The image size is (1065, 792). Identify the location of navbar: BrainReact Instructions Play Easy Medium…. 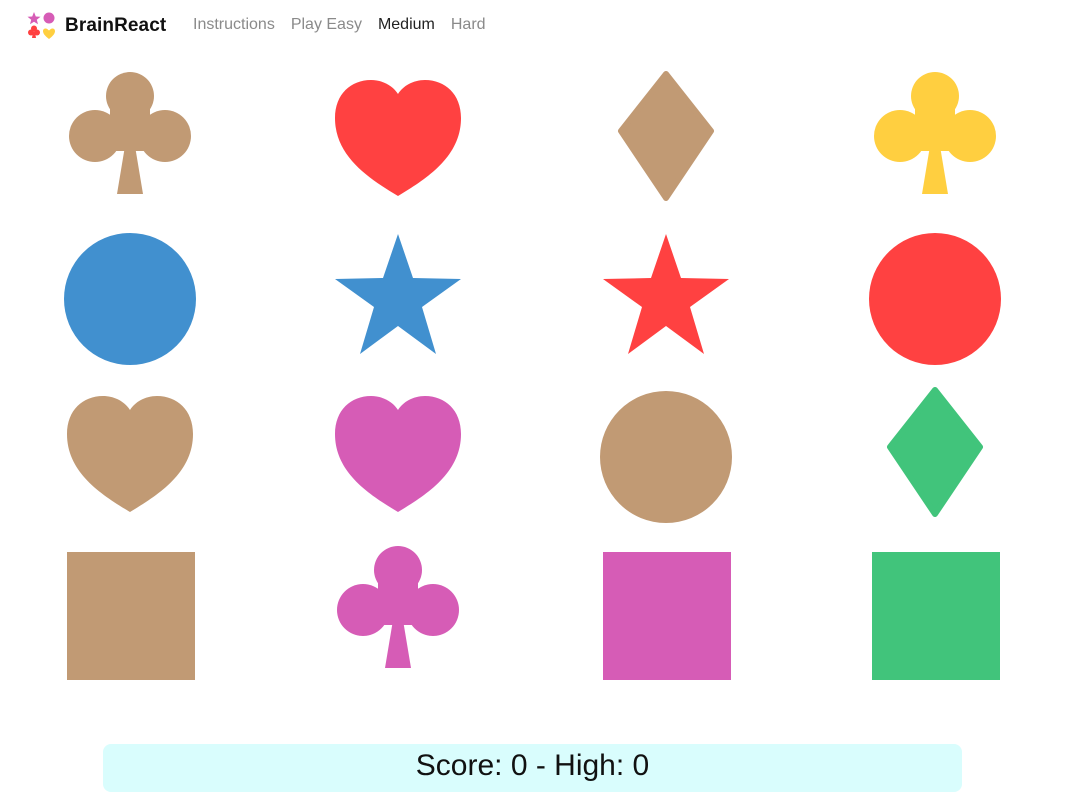
(532, 26).